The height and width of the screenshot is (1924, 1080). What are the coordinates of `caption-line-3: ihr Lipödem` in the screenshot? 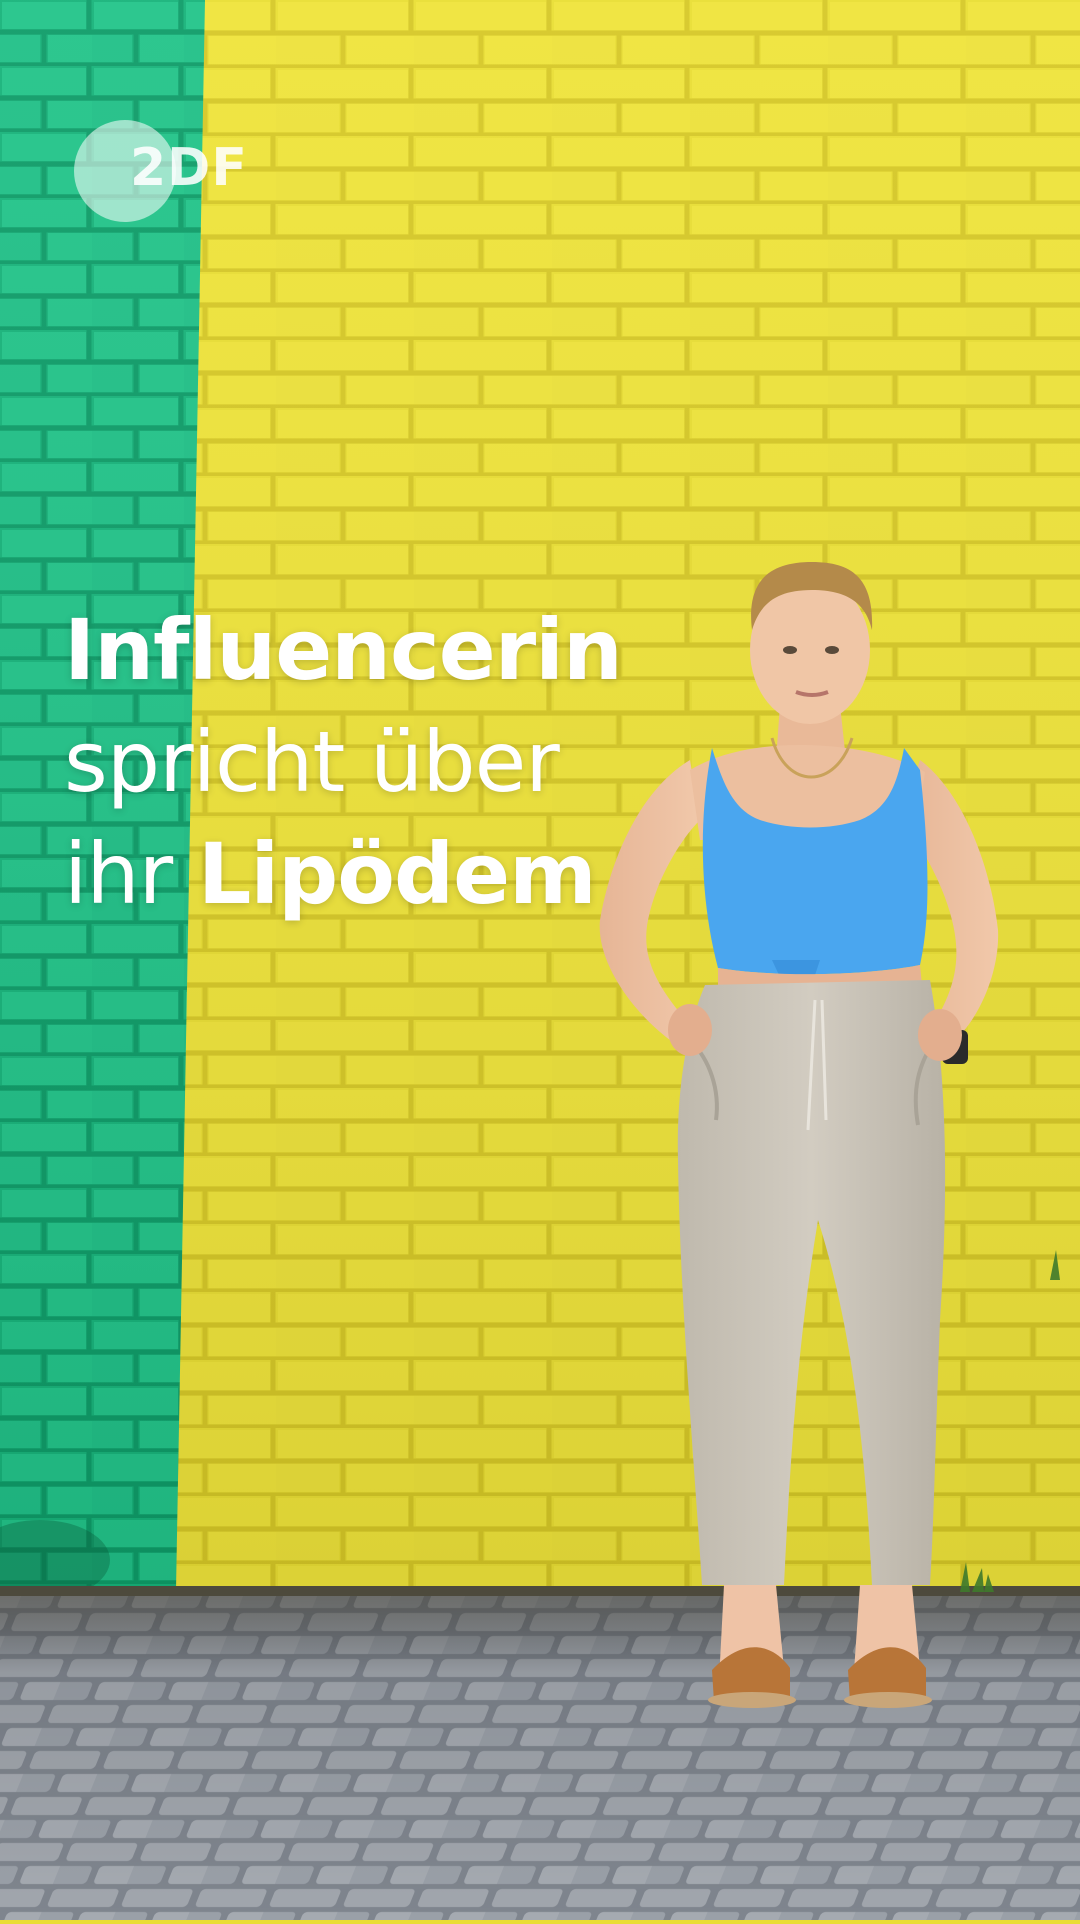 It's located at (343, 874).